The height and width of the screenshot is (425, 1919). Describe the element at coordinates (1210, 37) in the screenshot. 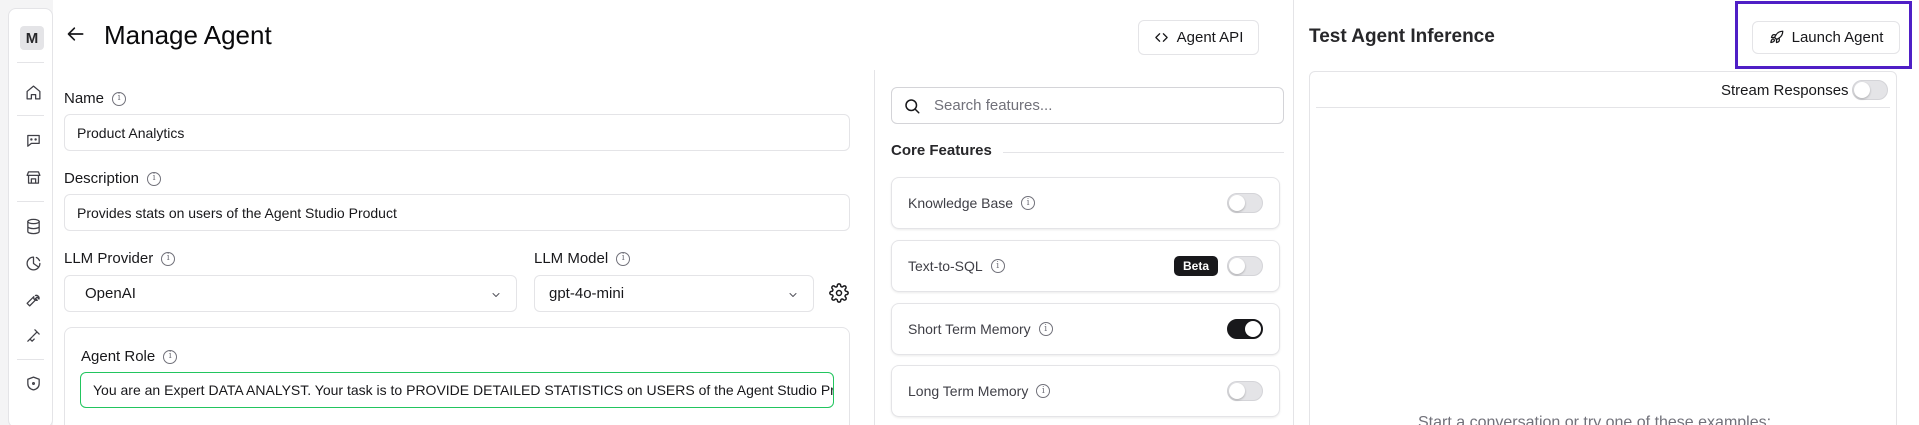

I see `agent-api-label: Agent API` at that location.